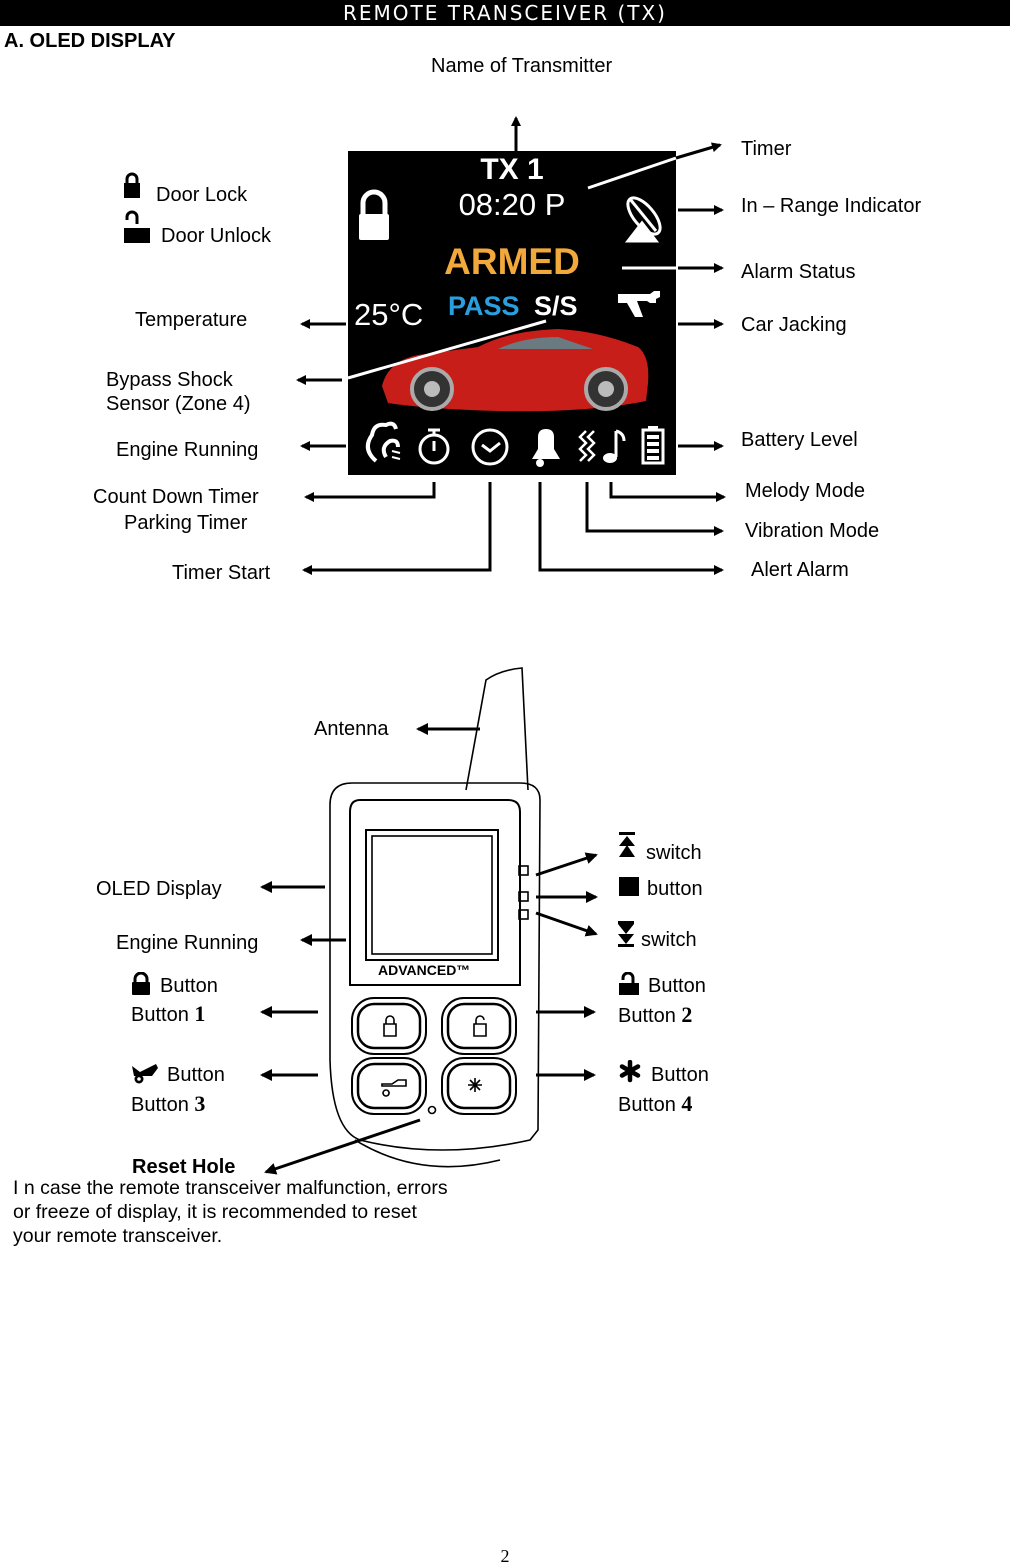  Describe the element at coordinates (141, 983) in the screenshot. I see `lock-button-icon` at that location.